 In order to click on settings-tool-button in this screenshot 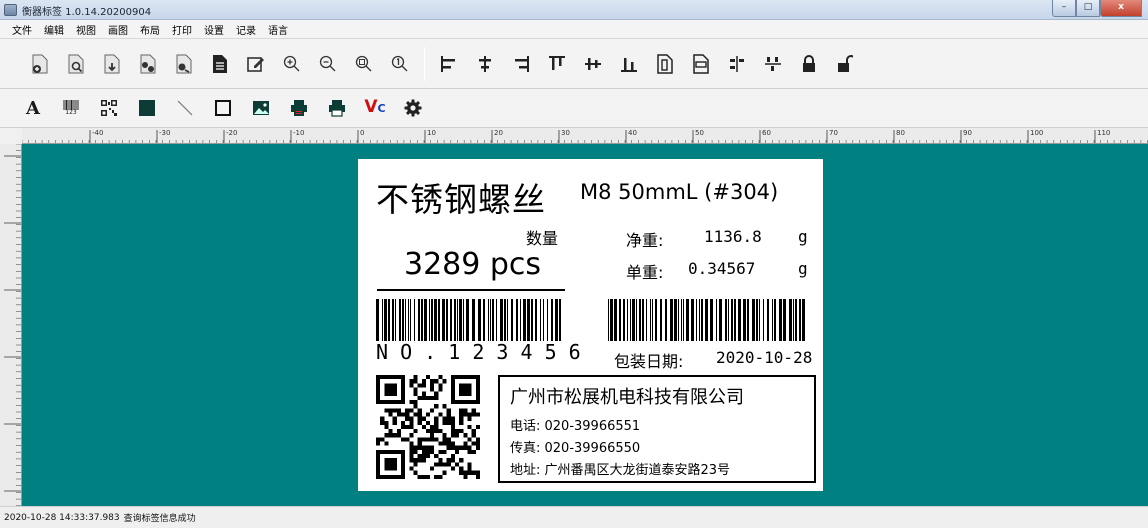, I will do `click(413, 108)`.